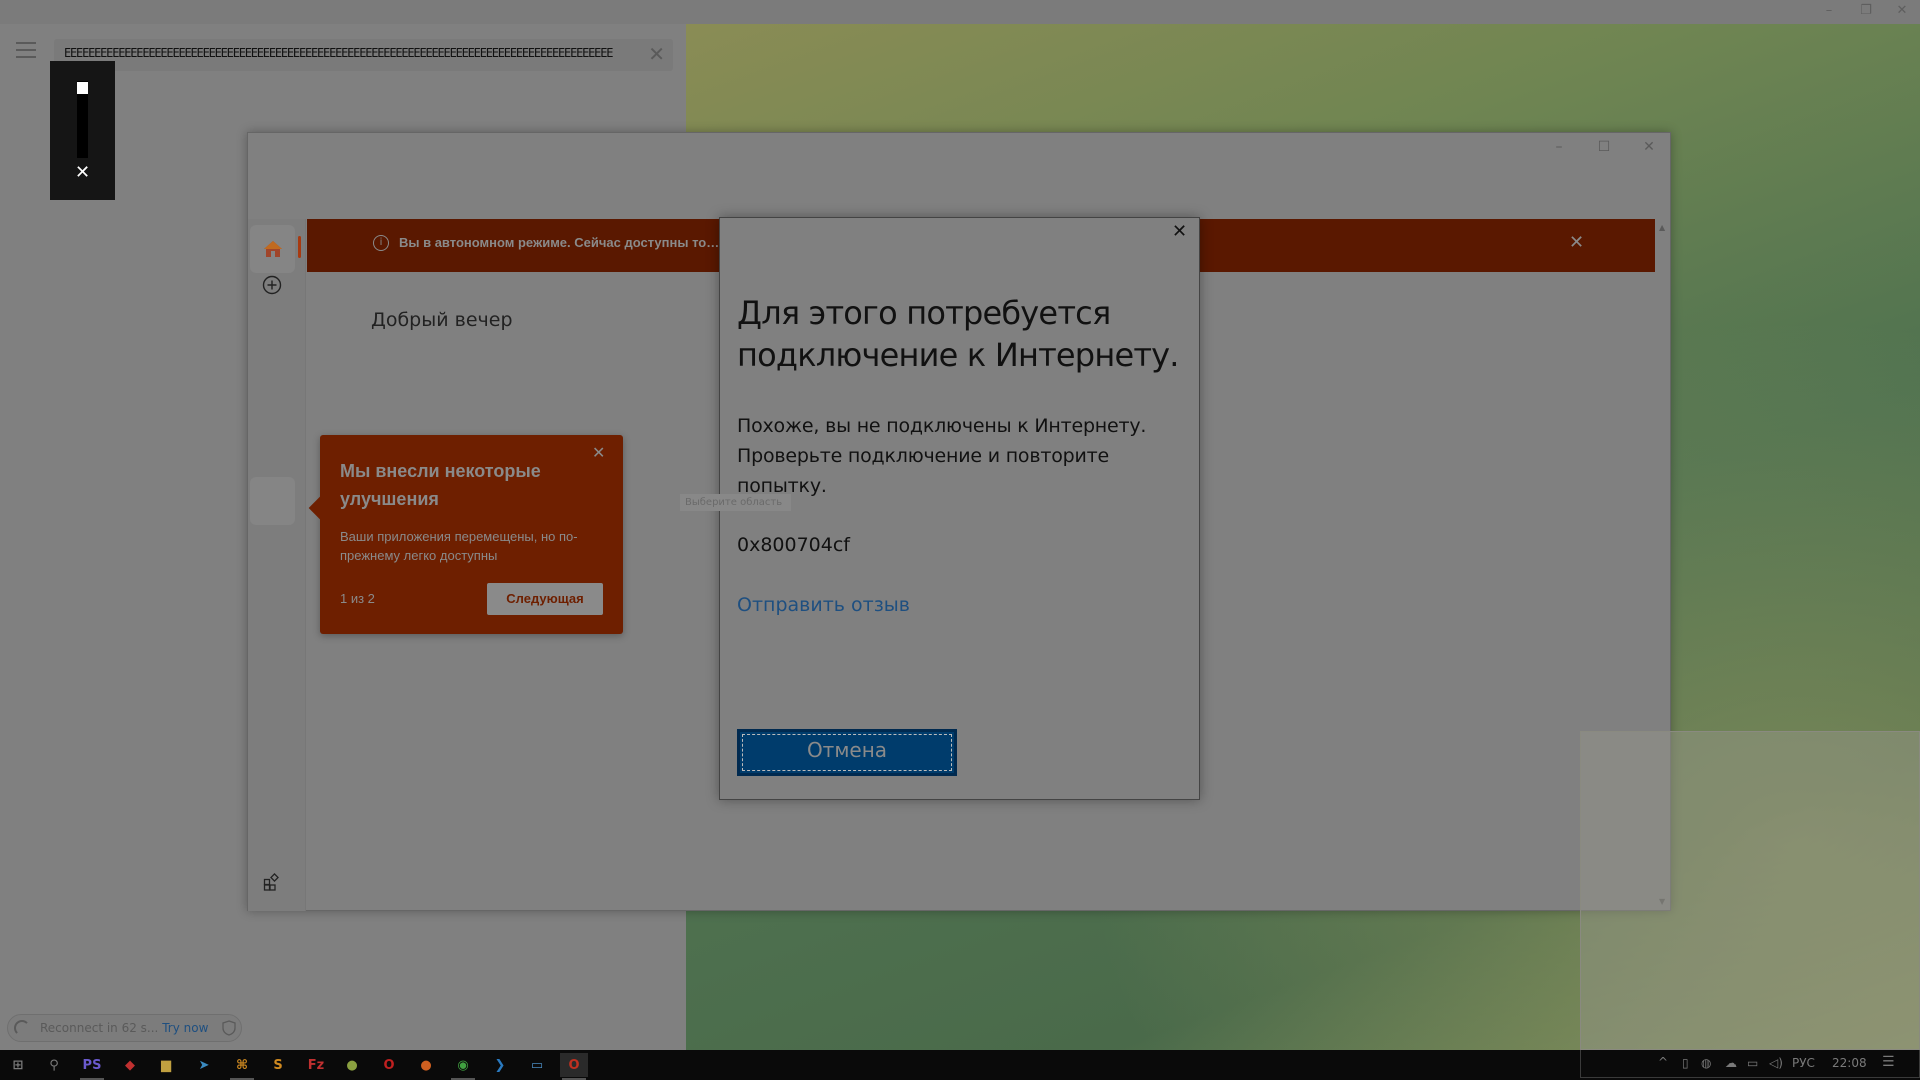 The width and height of the screenshot is (1920, 1080). Describe the element at coordinates (272, 285) in the screenshot. I see `sidebar-item-create-icon` at that location.